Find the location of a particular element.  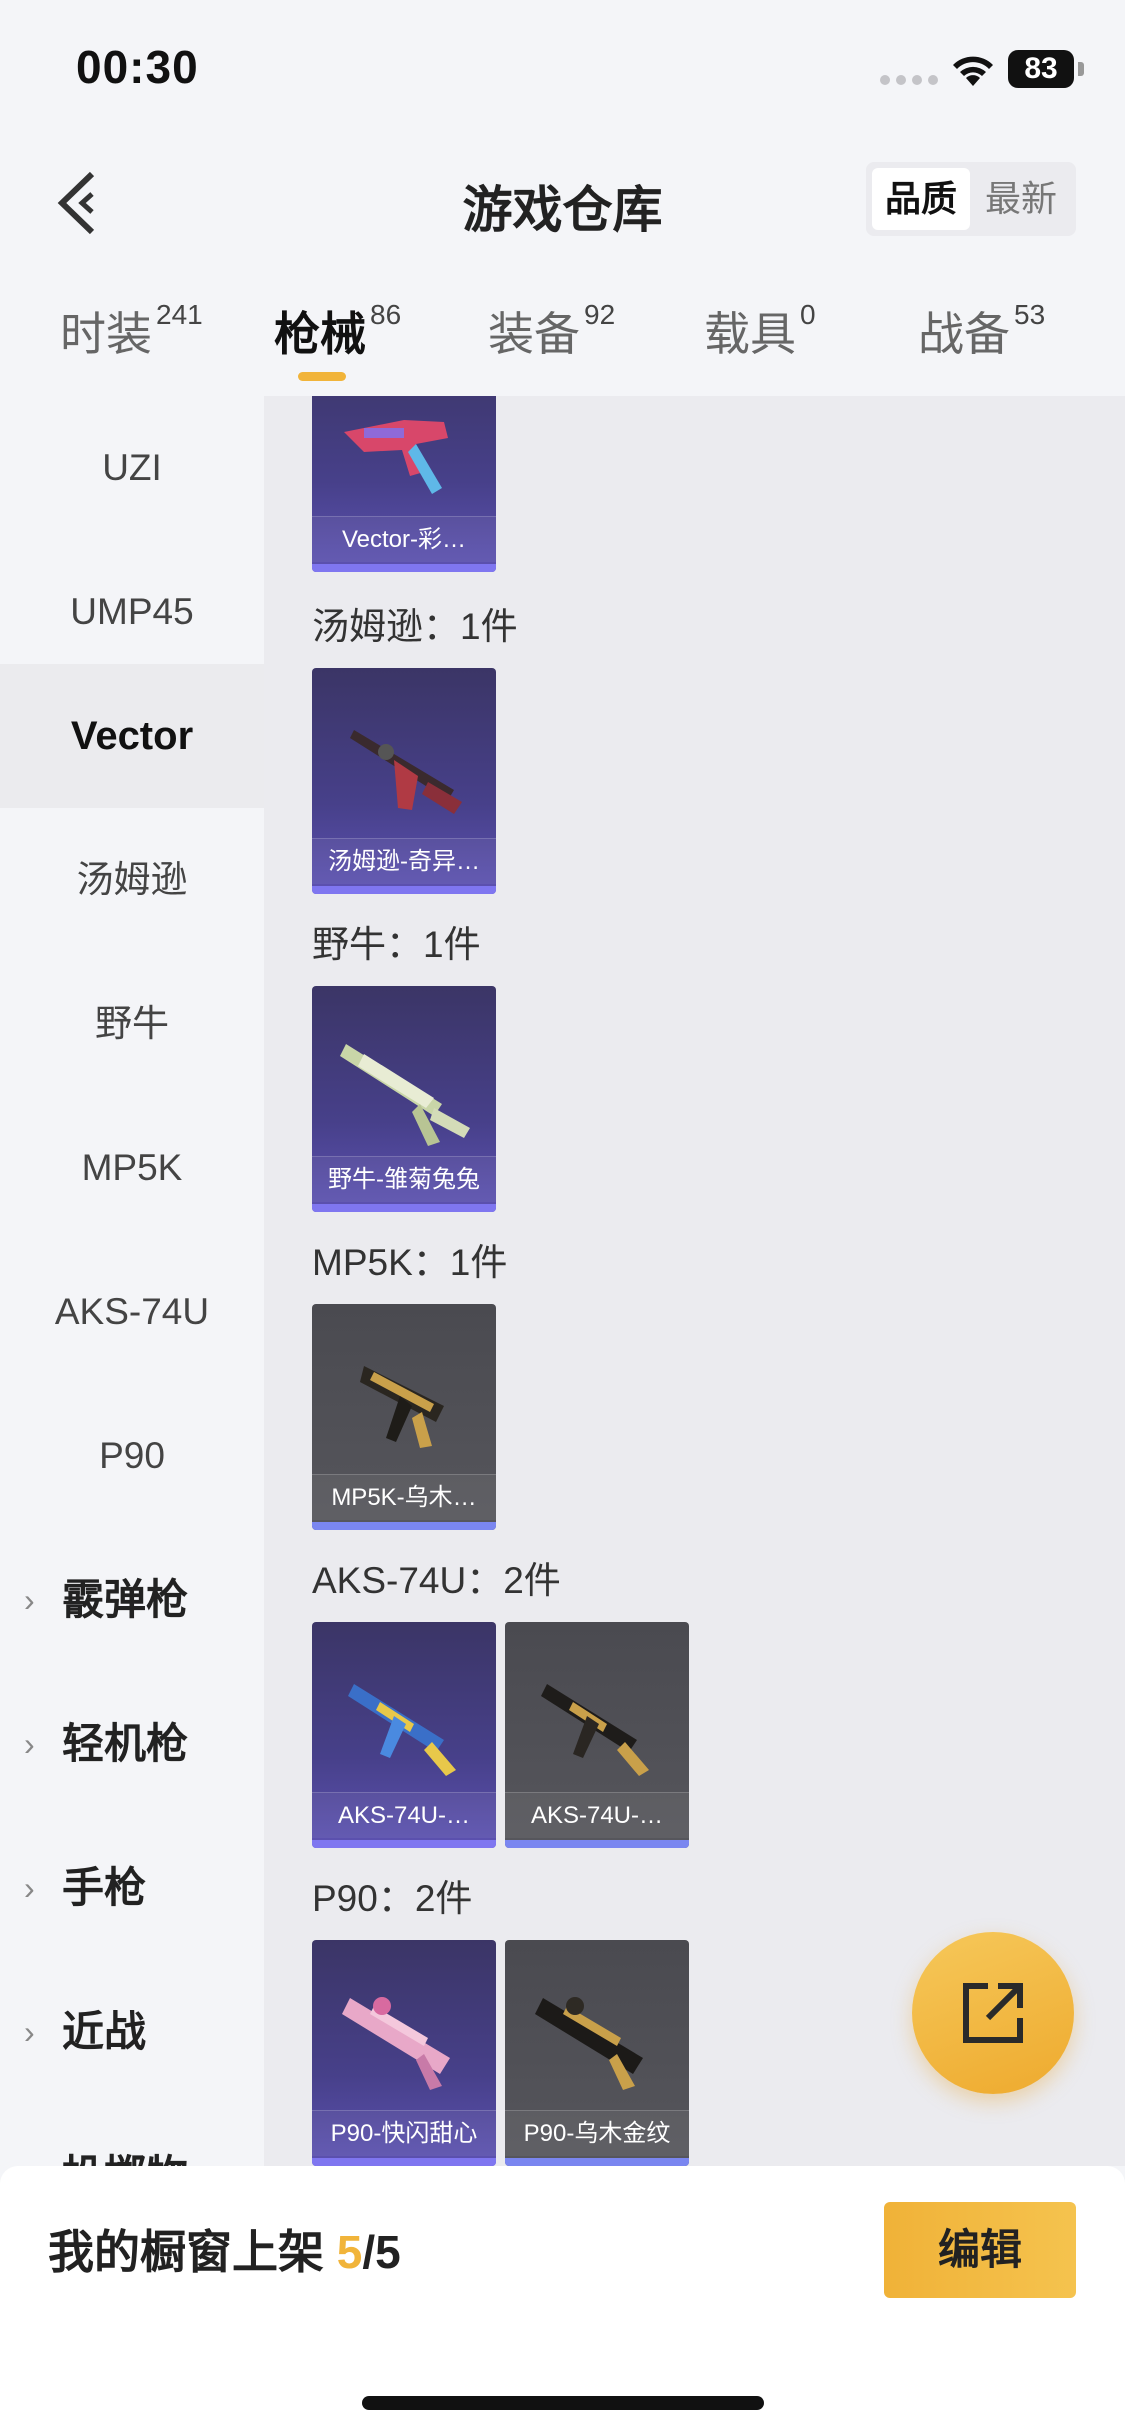

sort-by-quality-button: 品质 is located at coordinates (921, 199).